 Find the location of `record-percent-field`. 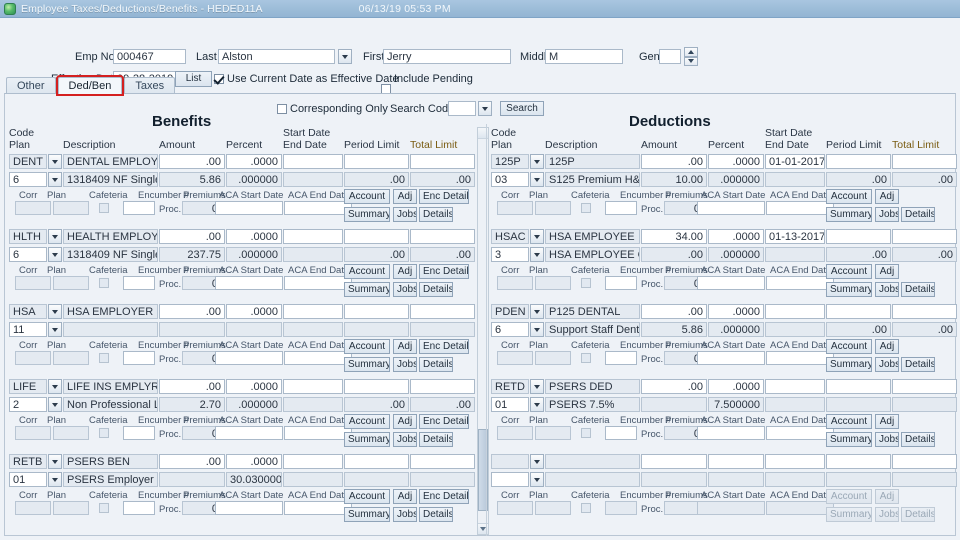

record-percent-field is located at coordinates (736, 461).